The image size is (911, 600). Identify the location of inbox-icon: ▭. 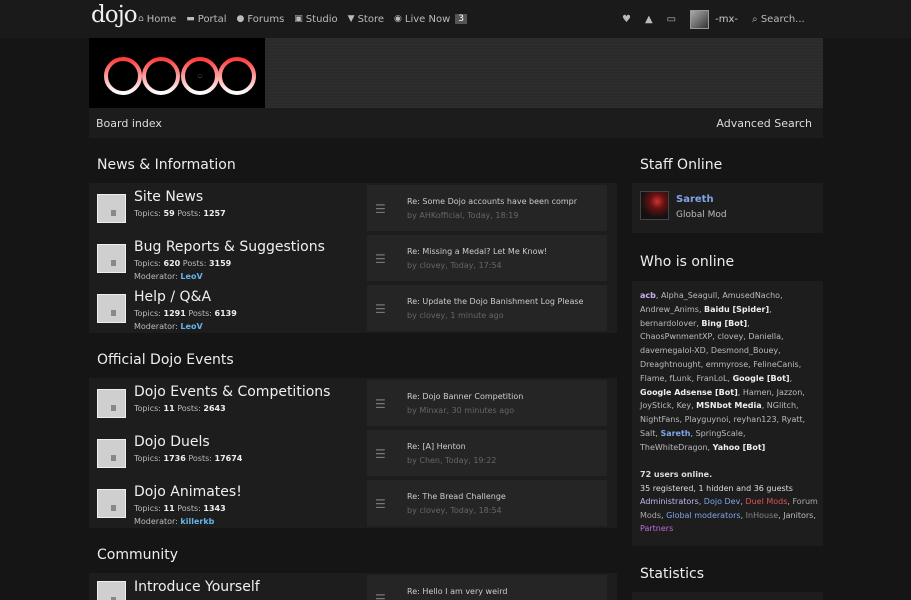
(671, 19).